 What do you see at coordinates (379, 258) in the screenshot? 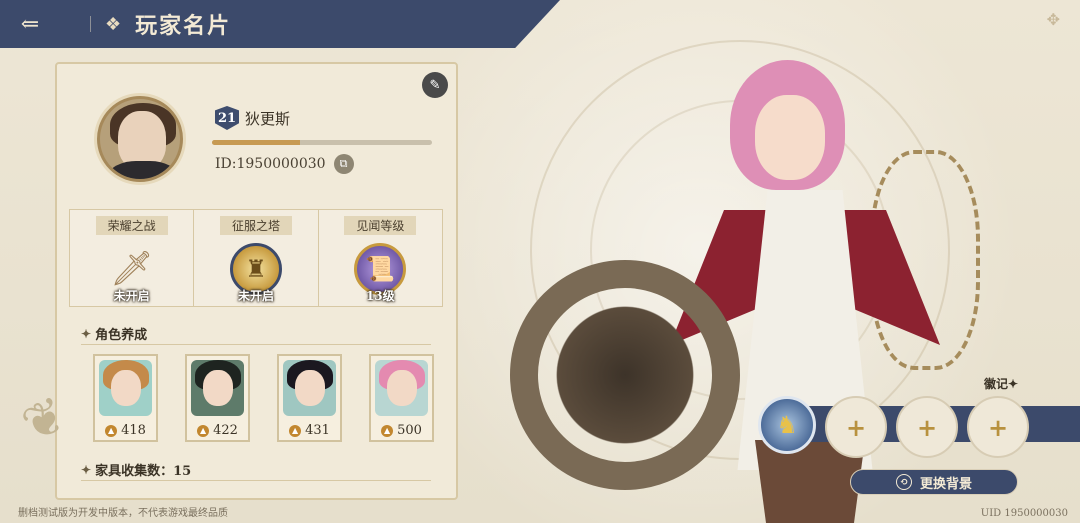
I see `stat-knowledge-level: 见闻等级 📜 13级` at bounding box center [379, 258].